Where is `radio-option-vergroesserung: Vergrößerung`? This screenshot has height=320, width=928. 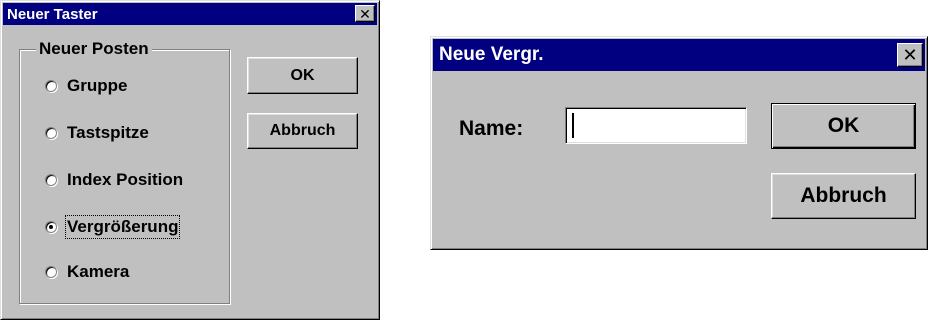 radio-option-vergroesserung: Vergrößerung is located at coordinates (113, 227).